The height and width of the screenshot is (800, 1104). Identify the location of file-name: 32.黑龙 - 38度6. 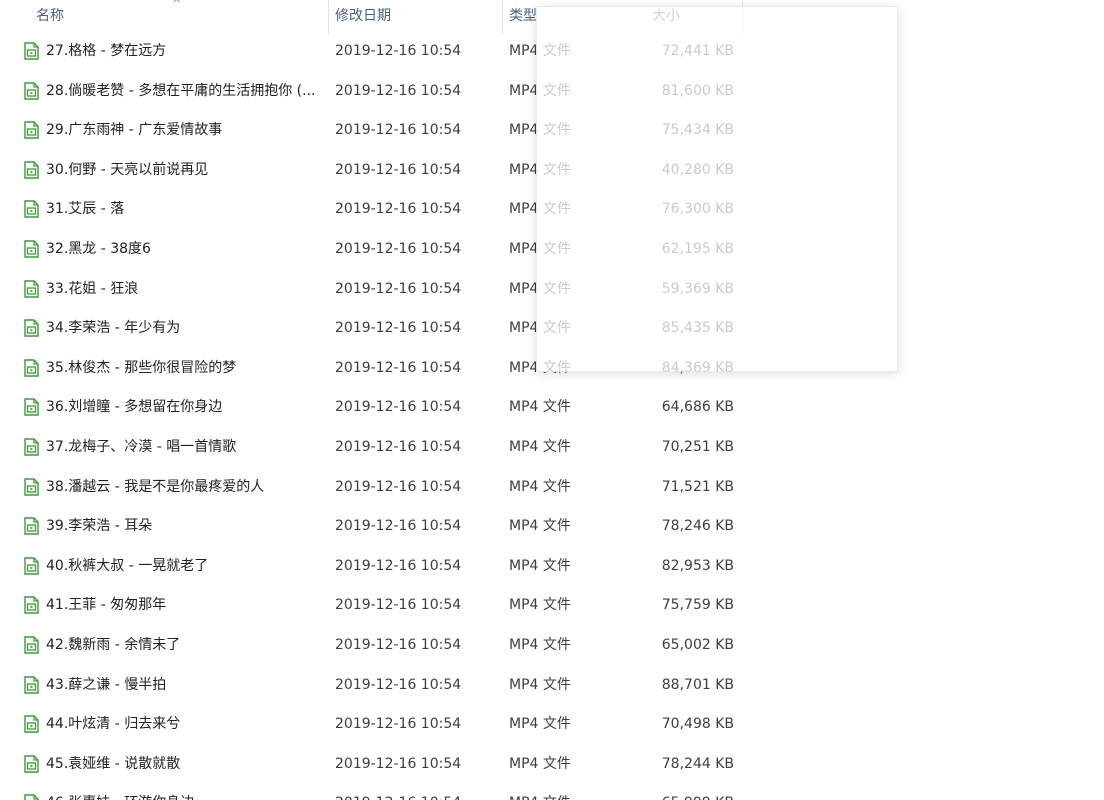
(98, 248).